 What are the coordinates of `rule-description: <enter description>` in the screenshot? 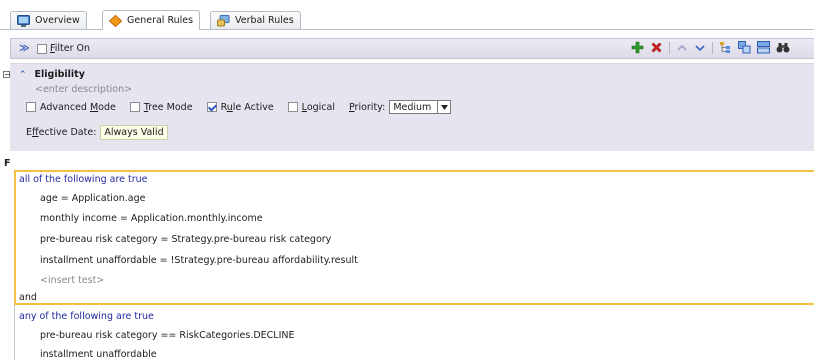 It's located at (83, 89).